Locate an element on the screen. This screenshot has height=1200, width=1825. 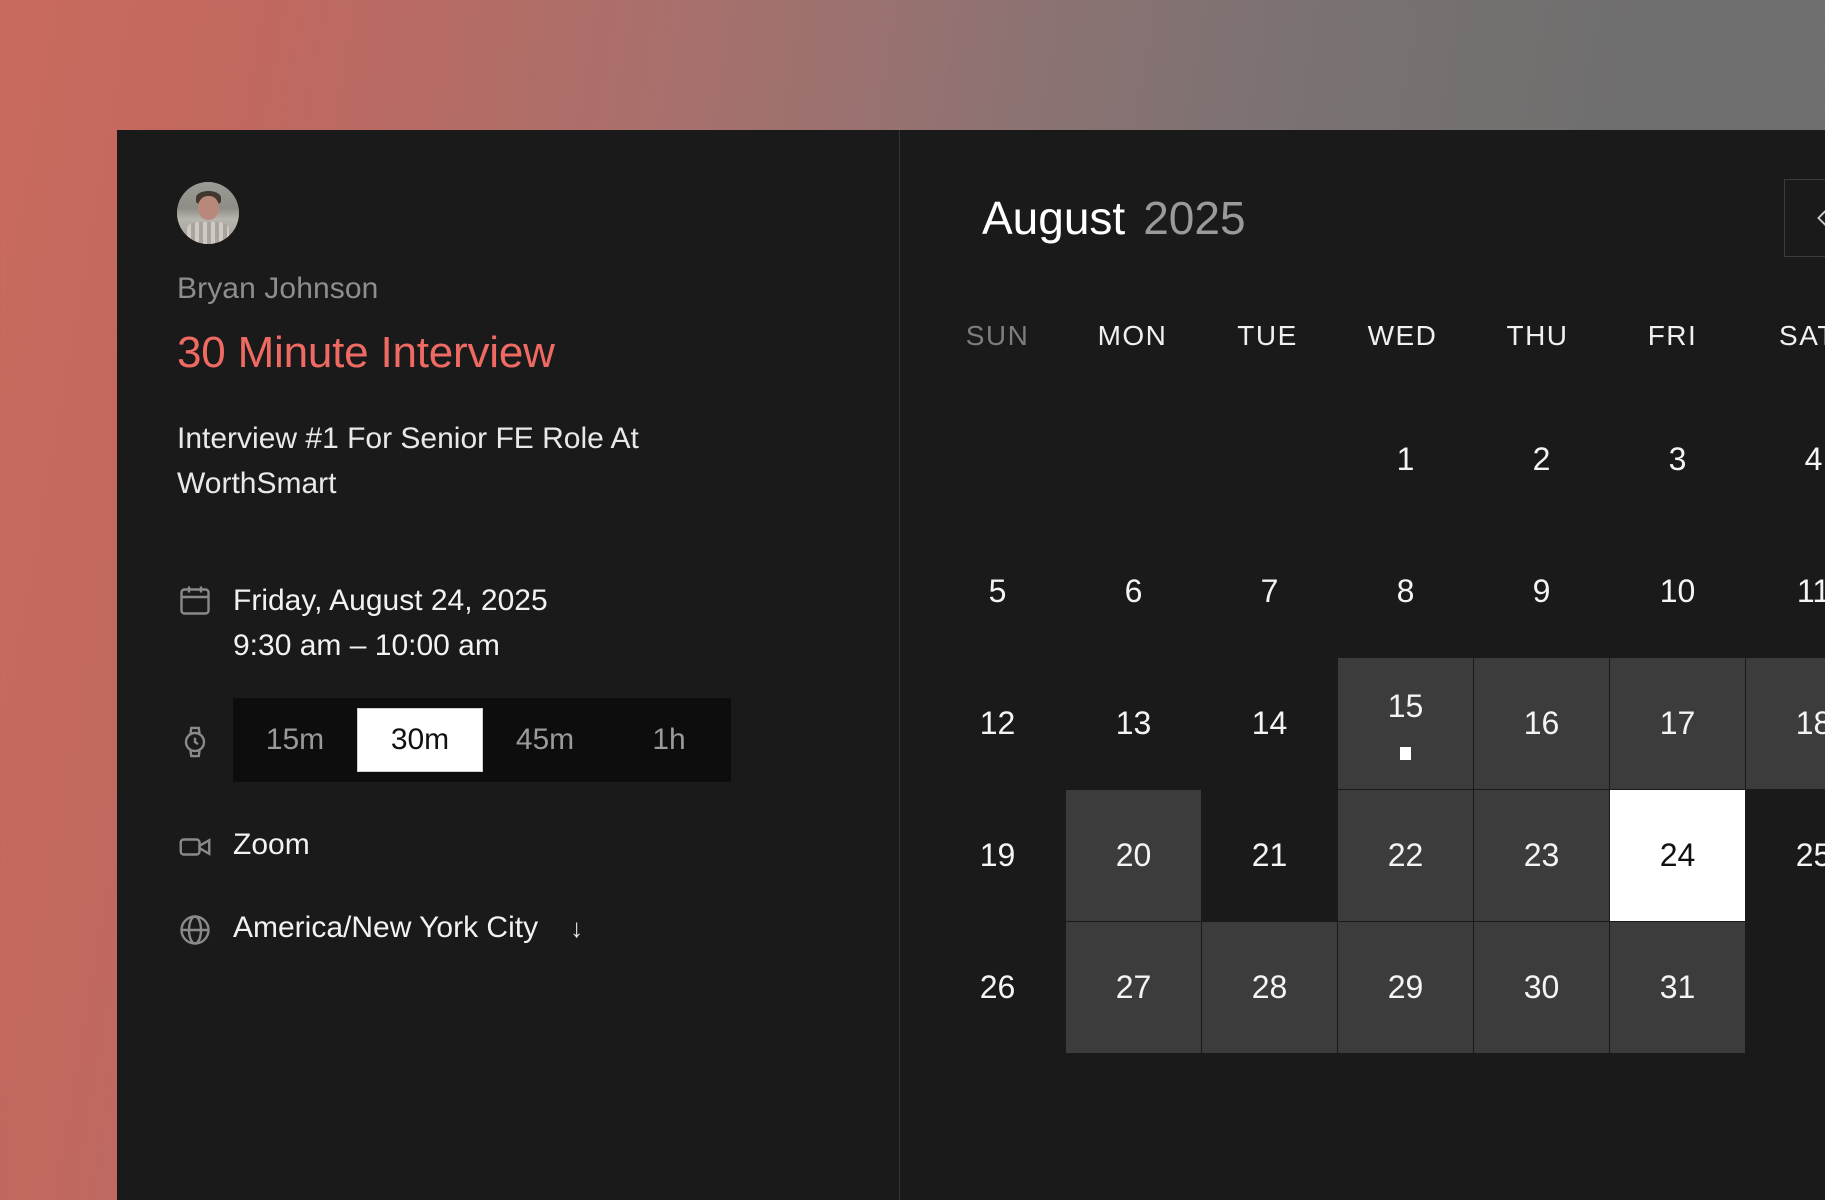
watch-icon is located at coordinates (205, 740).